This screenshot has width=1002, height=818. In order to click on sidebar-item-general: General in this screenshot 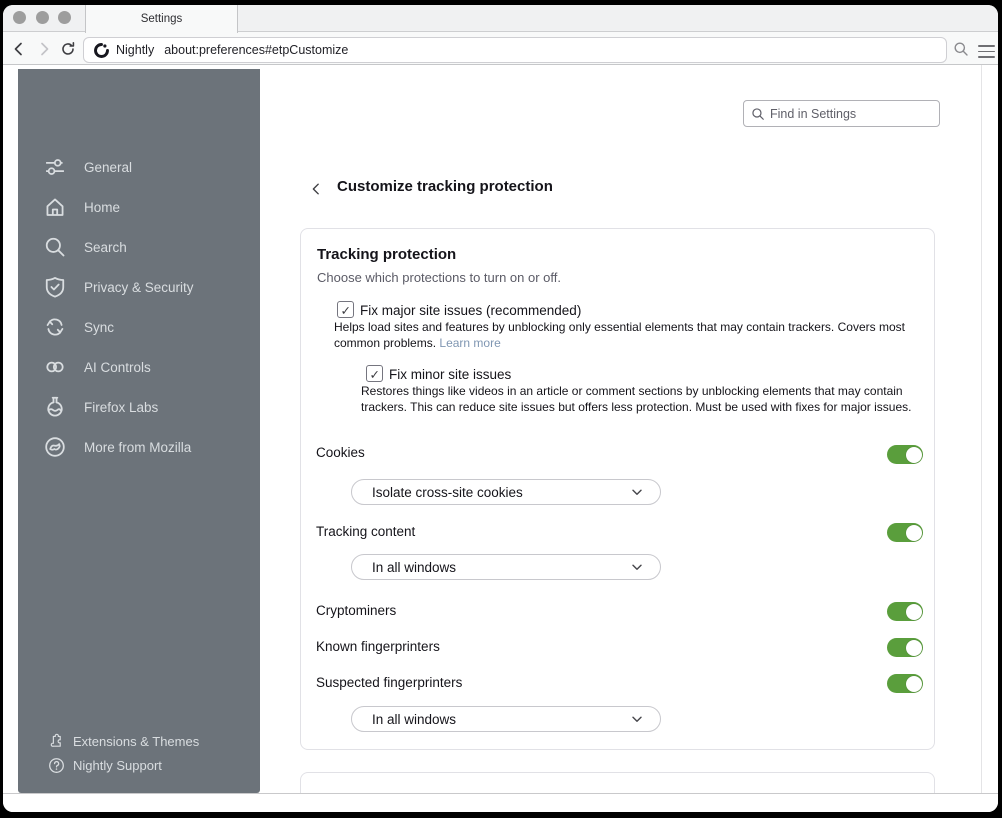, I will do `click(139, 167)`.